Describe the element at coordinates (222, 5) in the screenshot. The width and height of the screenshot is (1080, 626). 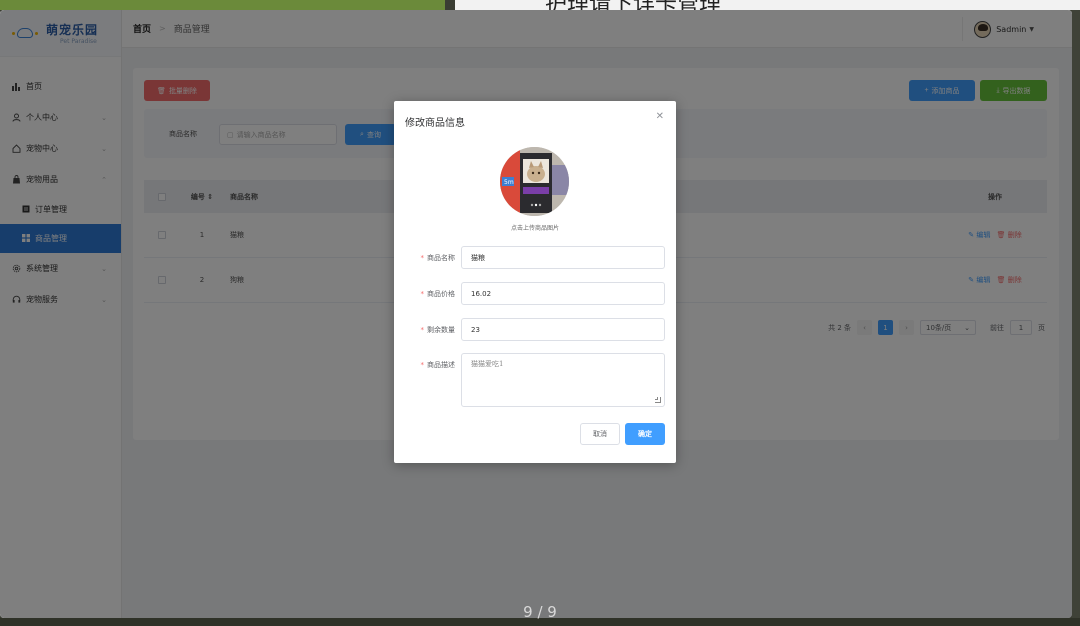
I see `background-photo-strip` at that location.